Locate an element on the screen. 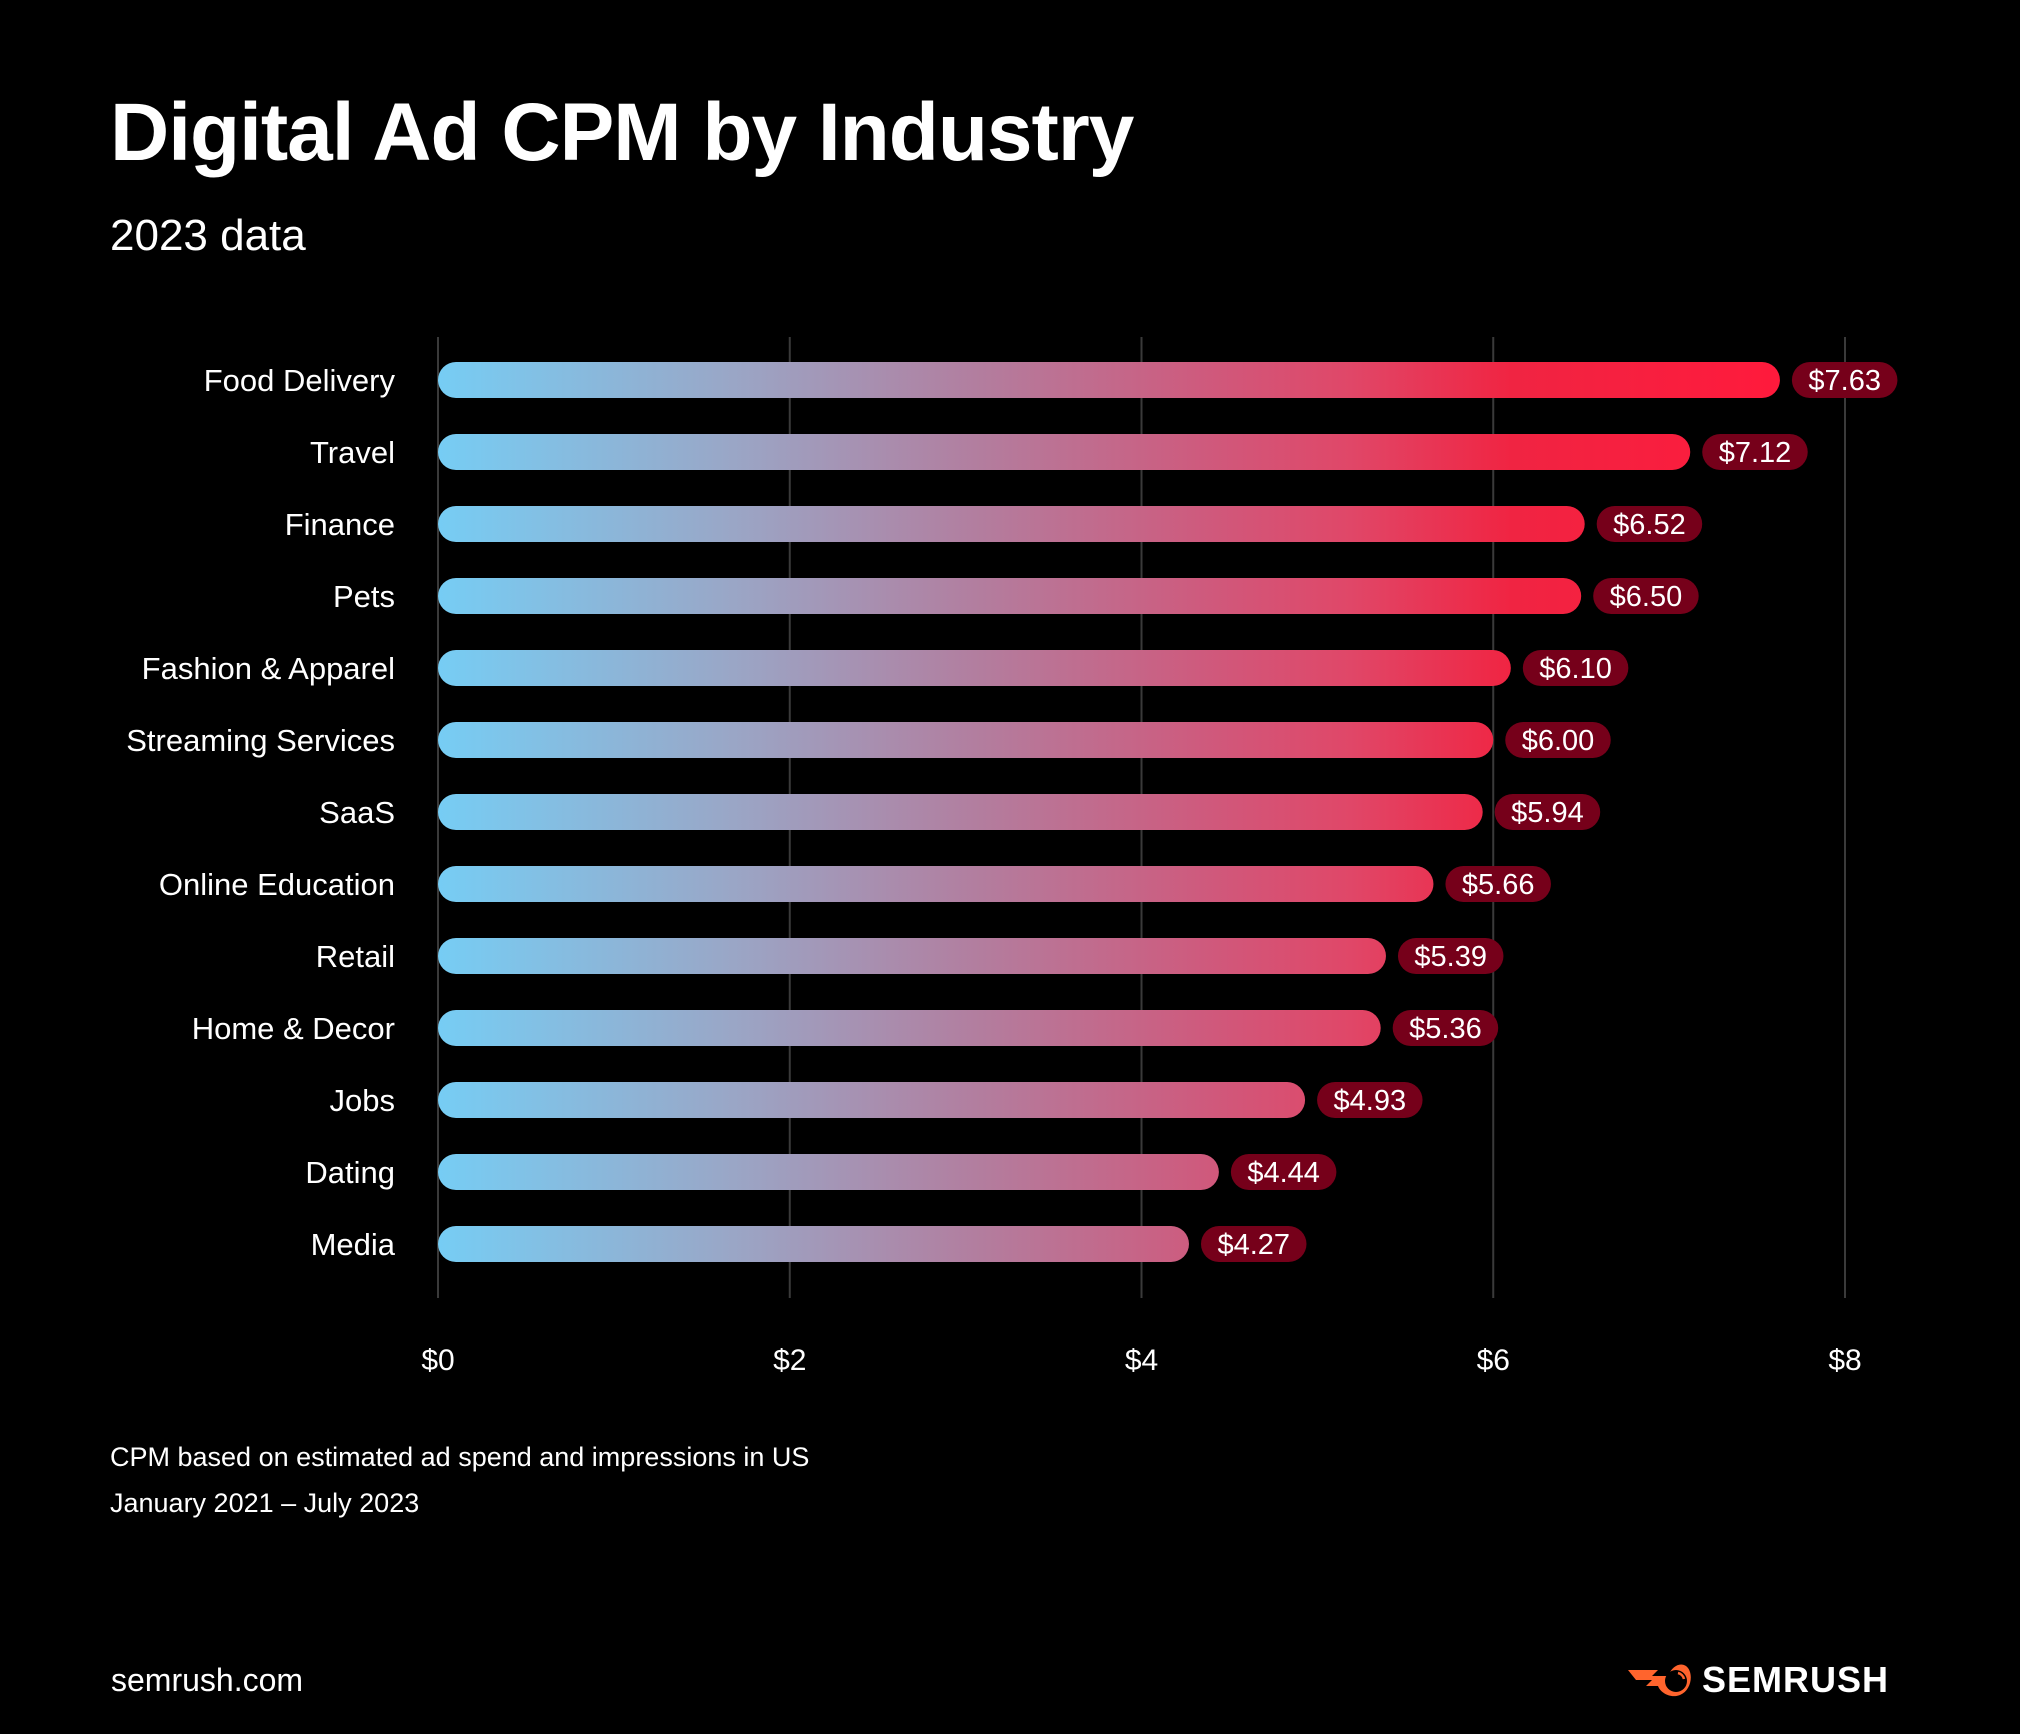  bar-row: Pets $6.50 is located at coordinates (1016, 596).